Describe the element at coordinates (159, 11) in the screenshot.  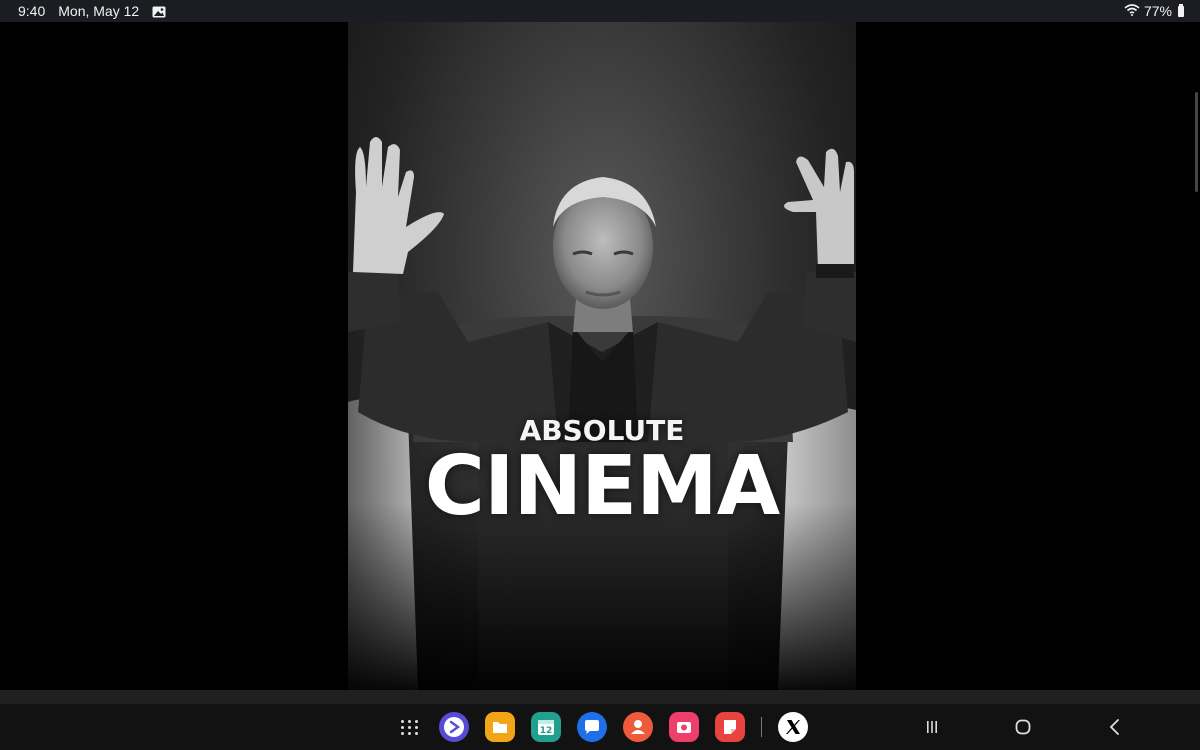
I see `gallery-icon` at that location.